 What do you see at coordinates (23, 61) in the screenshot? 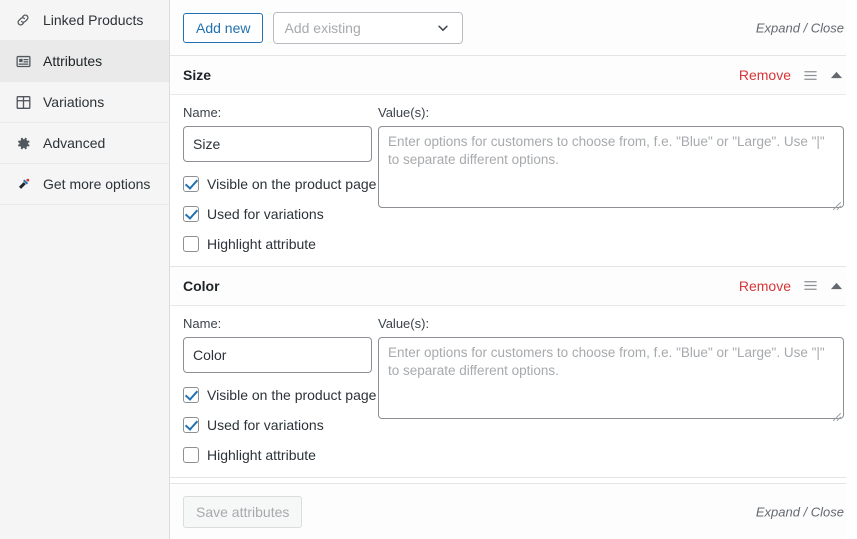
I see `attributes-icon` at bounding box center [23, 61].